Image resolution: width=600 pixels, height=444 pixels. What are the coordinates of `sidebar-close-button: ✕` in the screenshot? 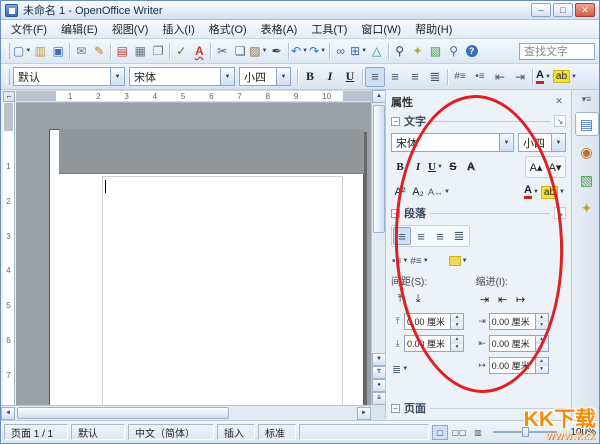 It's located at (559, 102).